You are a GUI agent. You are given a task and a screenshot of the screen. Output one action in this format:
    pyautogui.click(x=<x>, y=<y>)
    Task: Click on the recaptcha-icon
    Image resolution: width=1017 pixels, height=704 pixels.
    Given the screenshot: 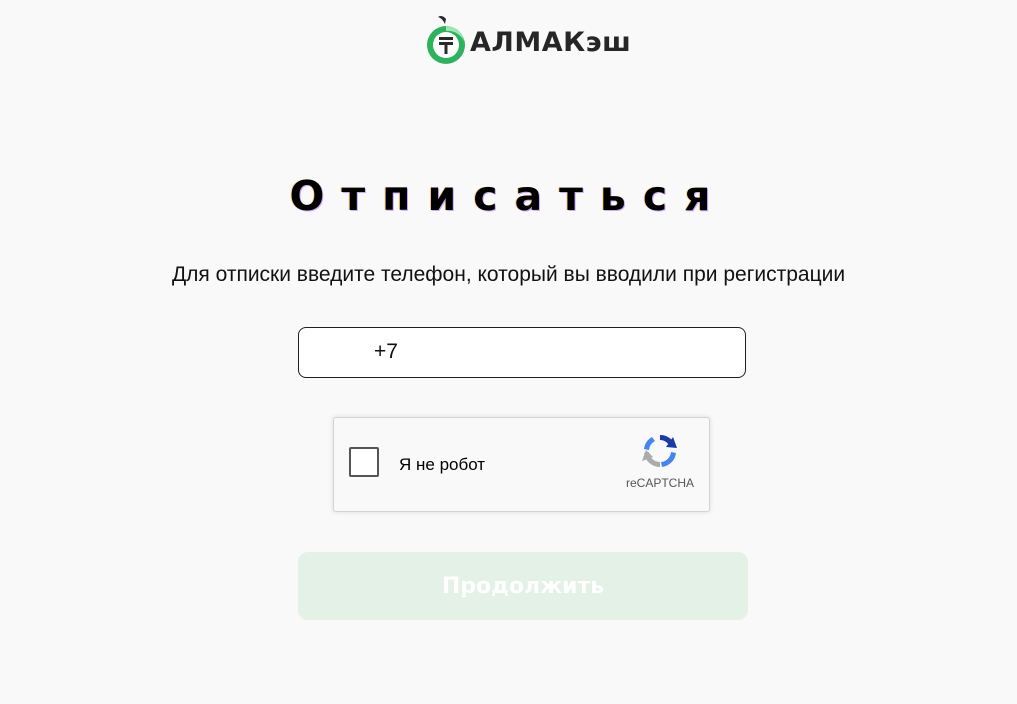 What is the action you would take?
    pyautogui.click(x=659, y=451)
    